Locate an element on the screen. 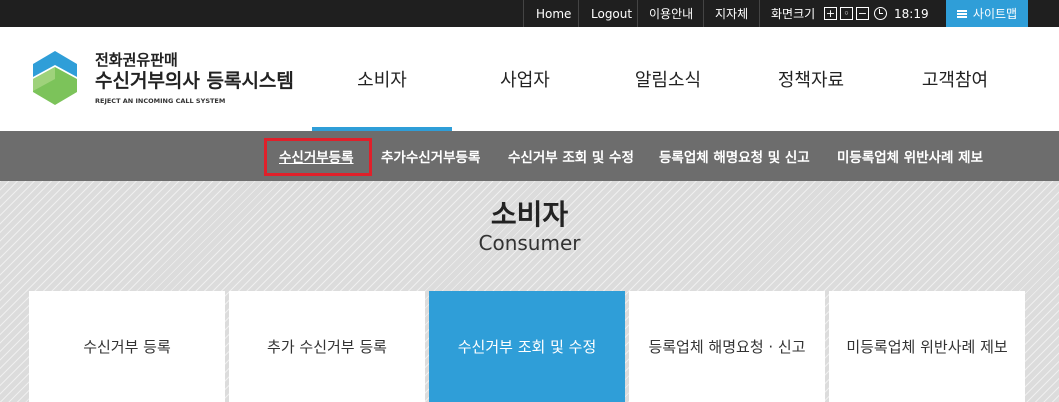 The width and height of the screenshot is (1059, 402). guide-link: 이용안내 is located at coordinates (671, 13).